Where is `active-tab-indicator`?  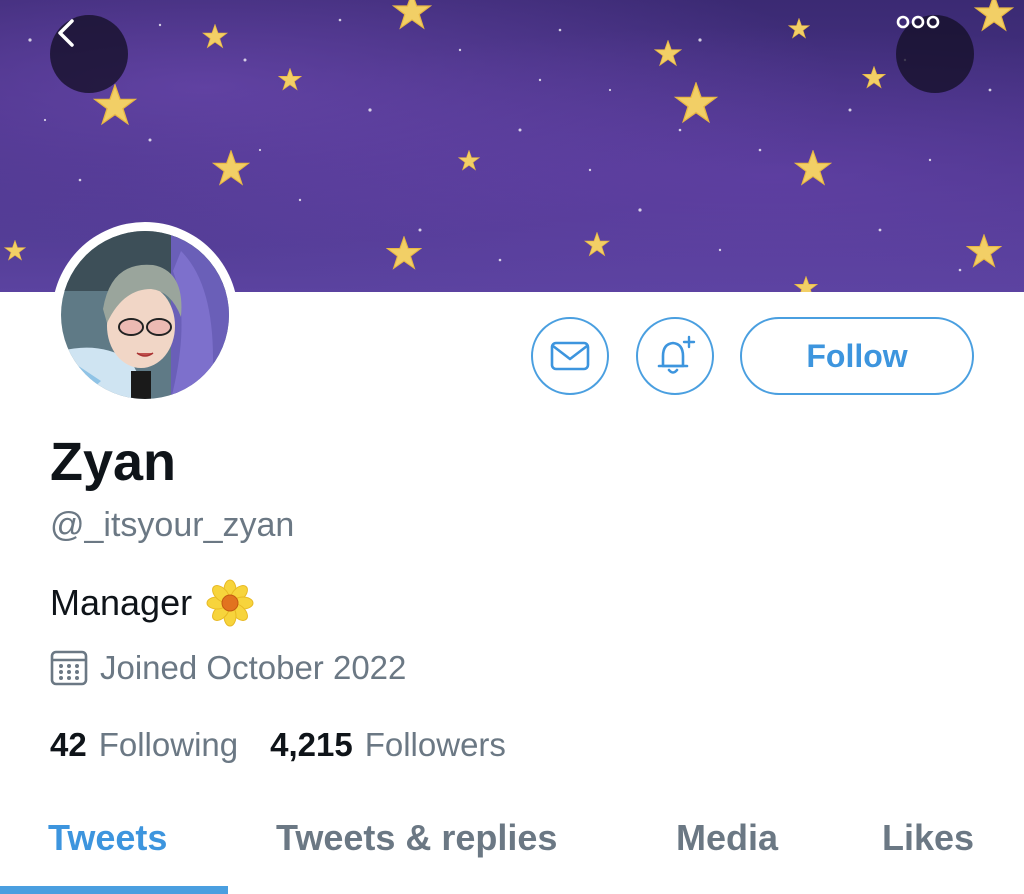 active-tab-indicator is located at coordinates (114, 890).